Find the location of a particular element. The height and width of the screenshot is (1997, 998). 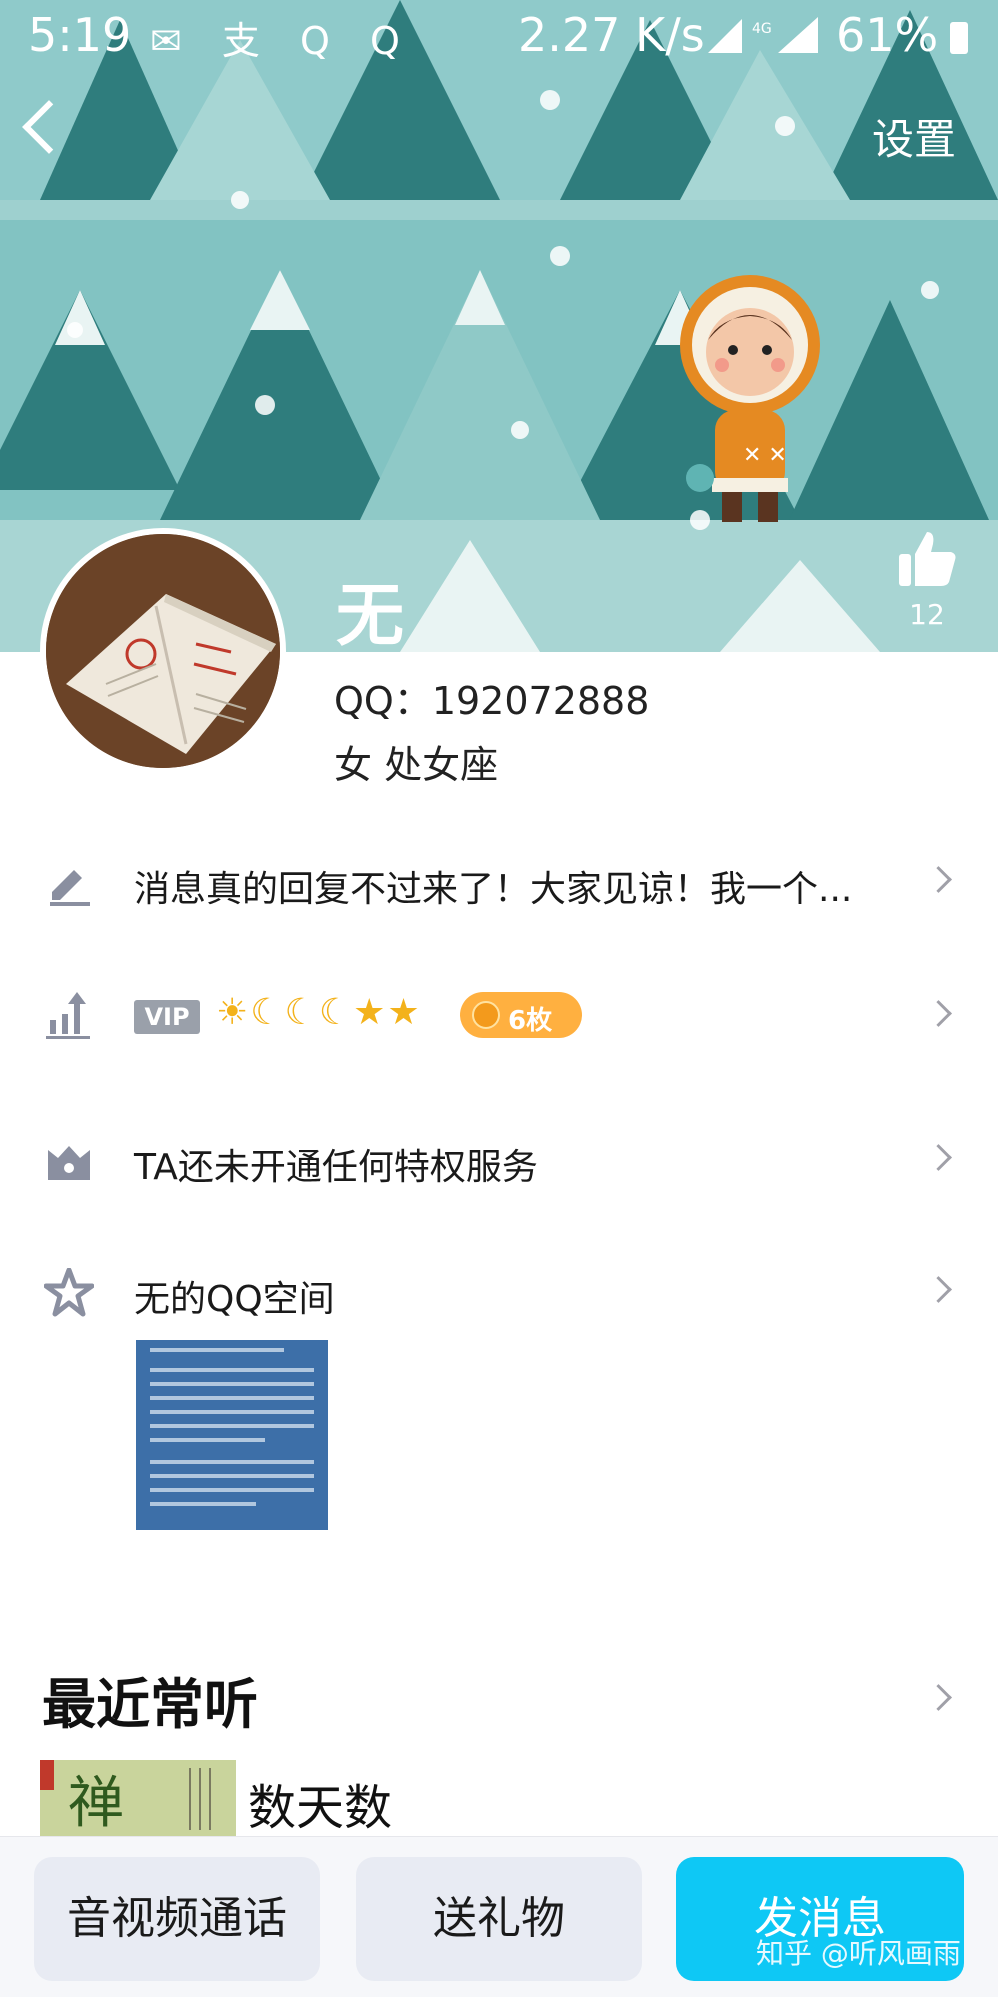

like-button: 12 is located at coordinates (927, 579).